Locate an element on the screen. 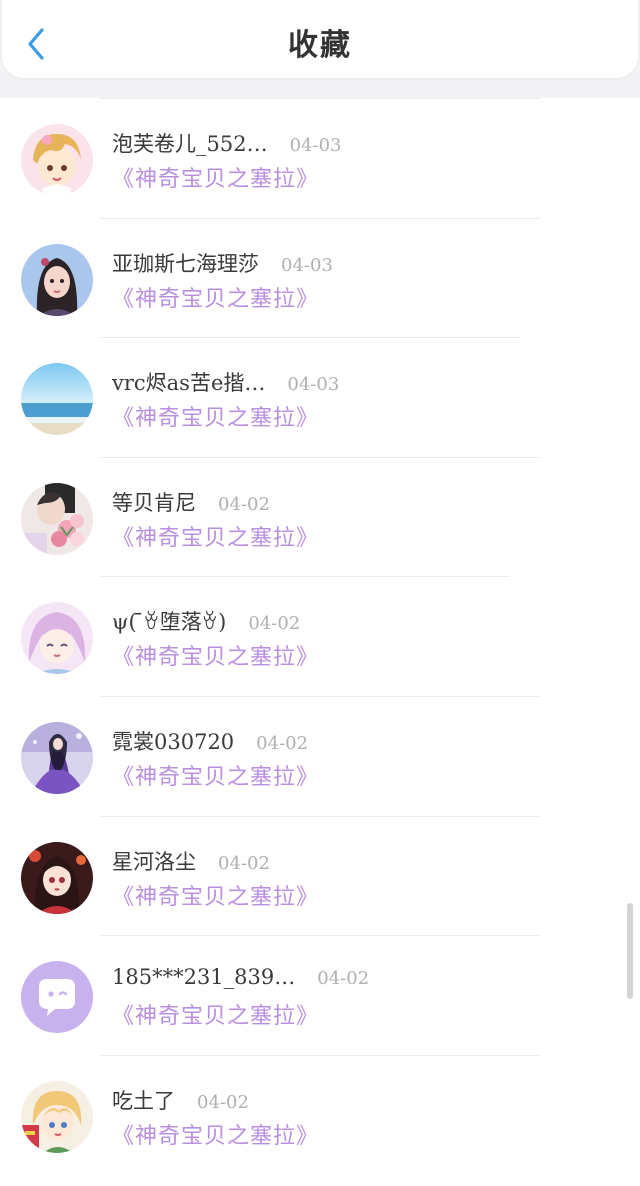 The width and height of the screenshot is (640, 1186). list-item: 星河洛尘 04-02 《神奇宝贝之塞拉》 is located at coordinates (320, 875).